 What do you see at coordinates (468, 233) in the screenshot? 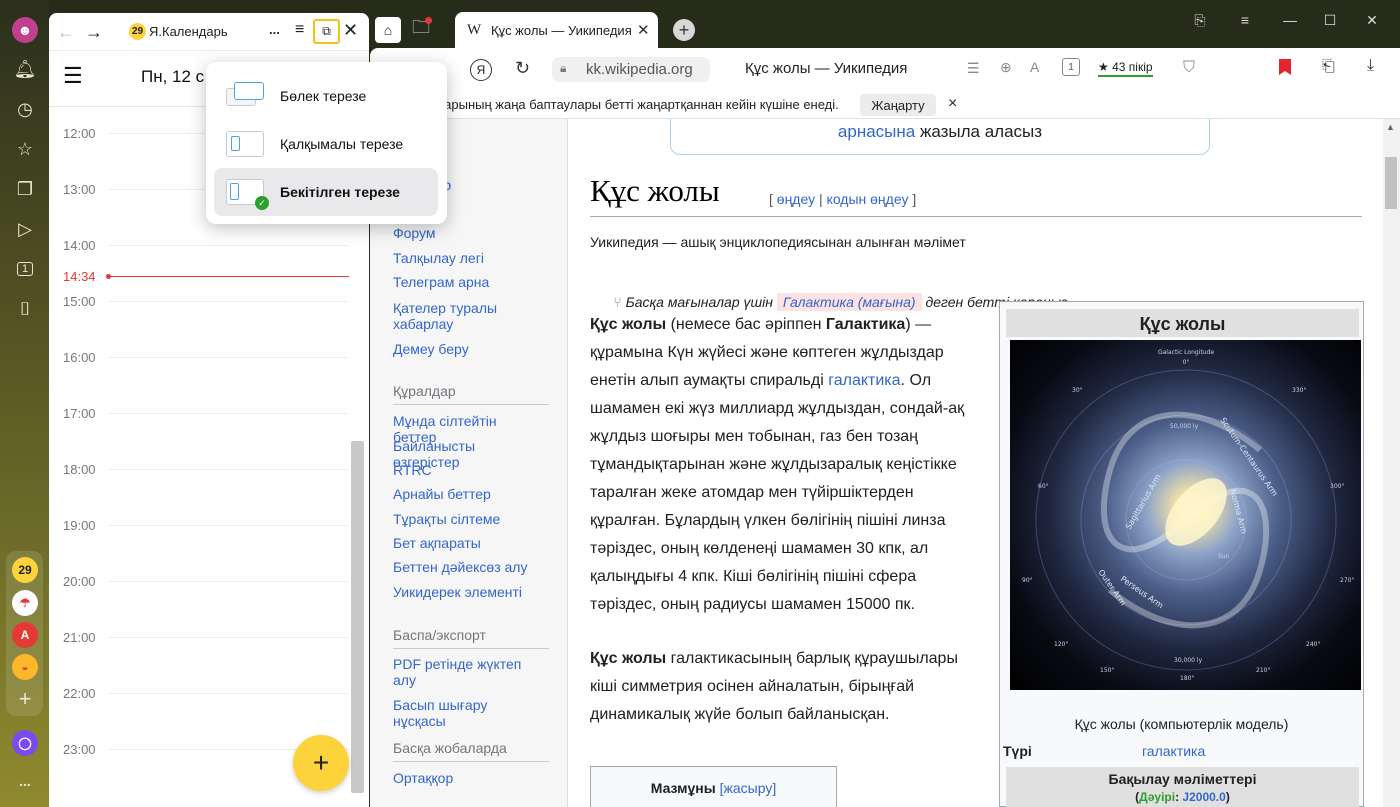
I see `wiki-nav-link: Форум` at bounding box center [468, 233].